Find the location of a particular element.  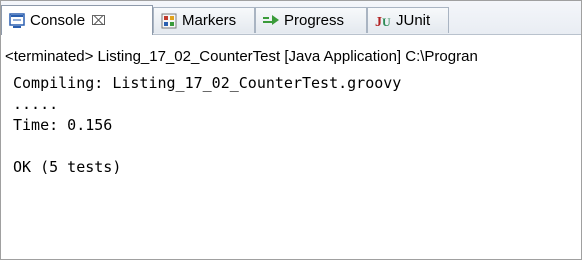

progress-icon is located at coordinates (271, 21).